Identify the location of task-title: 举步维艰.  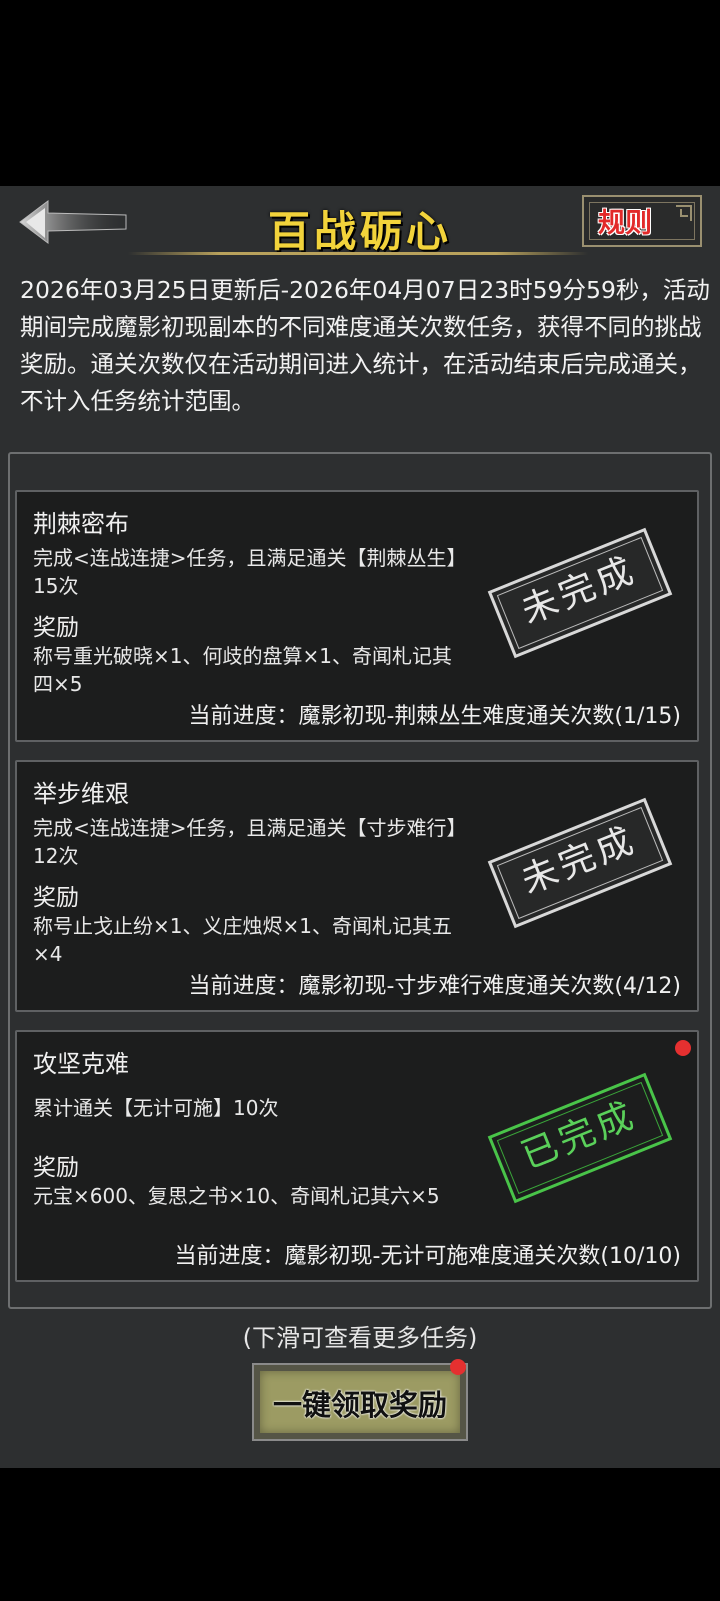
(81, 794).